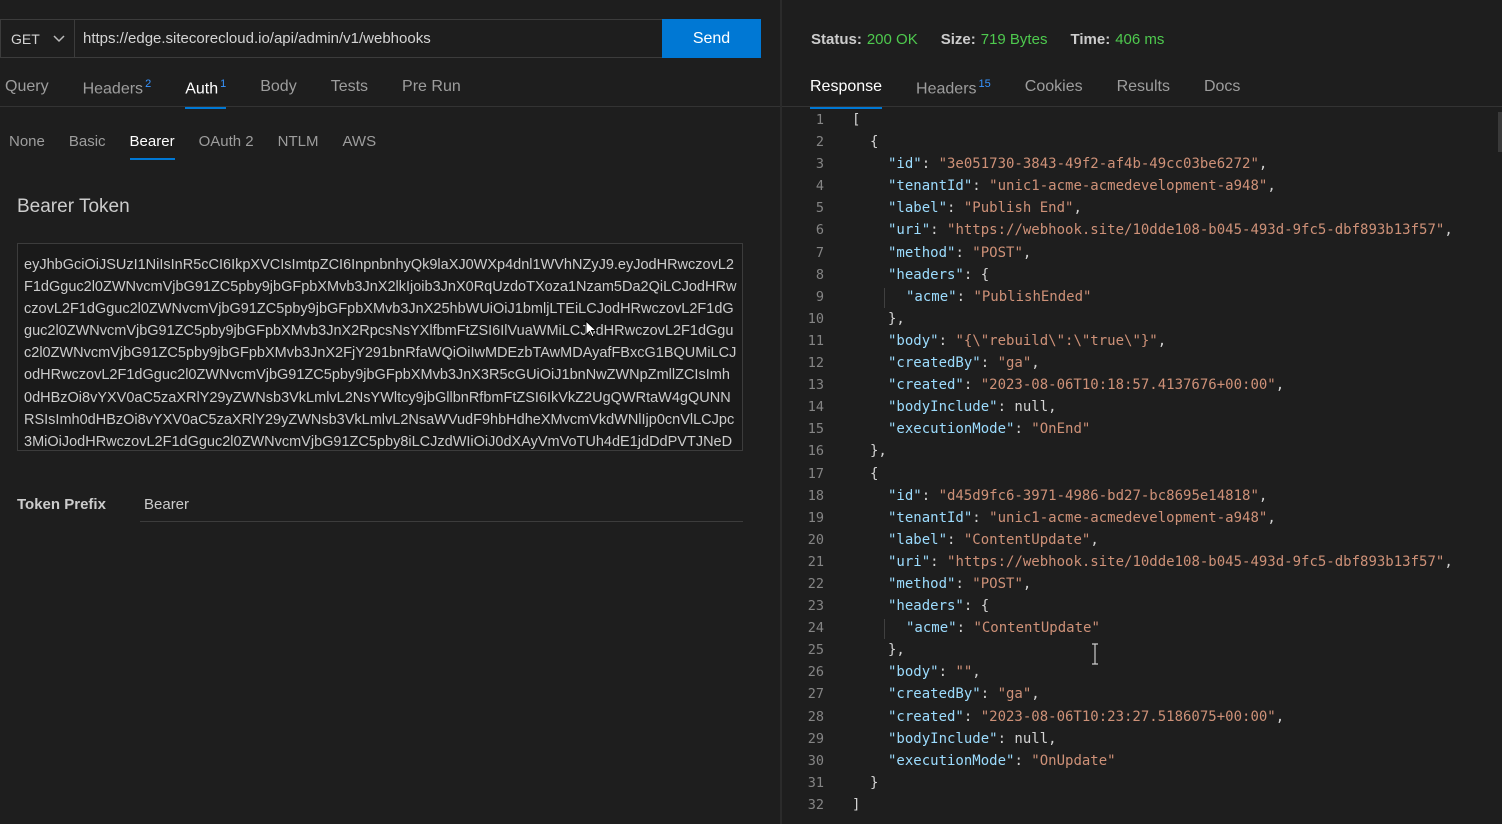  What do you see at coordinates (815, 340) in the screenshot?
I see `line-number: 11` at bounding box center [815, 340].